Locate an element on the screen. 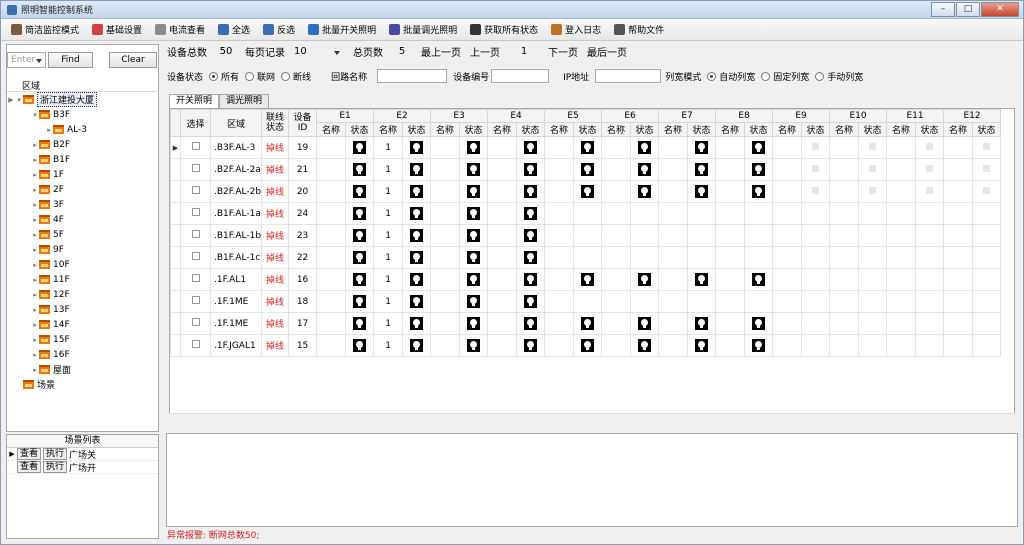  expand-icon: ▾ is located at coordinates (35, 115).